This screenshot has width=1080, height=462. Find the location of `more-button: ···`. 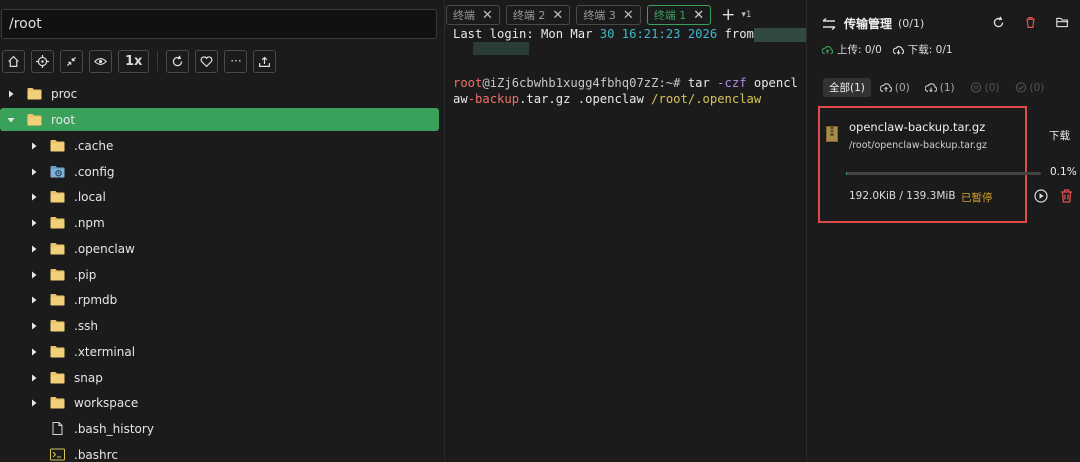

more-button: ··· is located at coordinates (236, 61).